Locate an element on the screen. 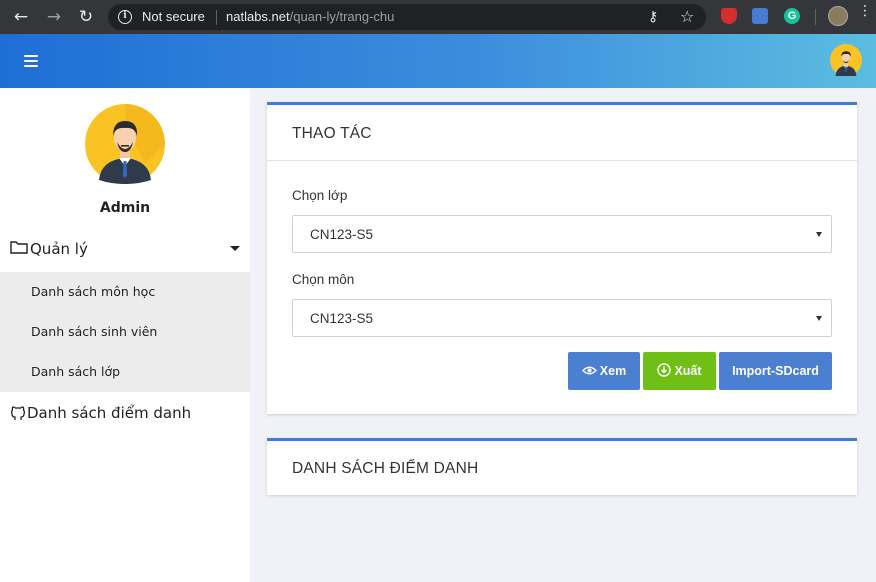 The image size is (876, 582). subject-select-label: Chọn môn is located at coordinates (323, 279).